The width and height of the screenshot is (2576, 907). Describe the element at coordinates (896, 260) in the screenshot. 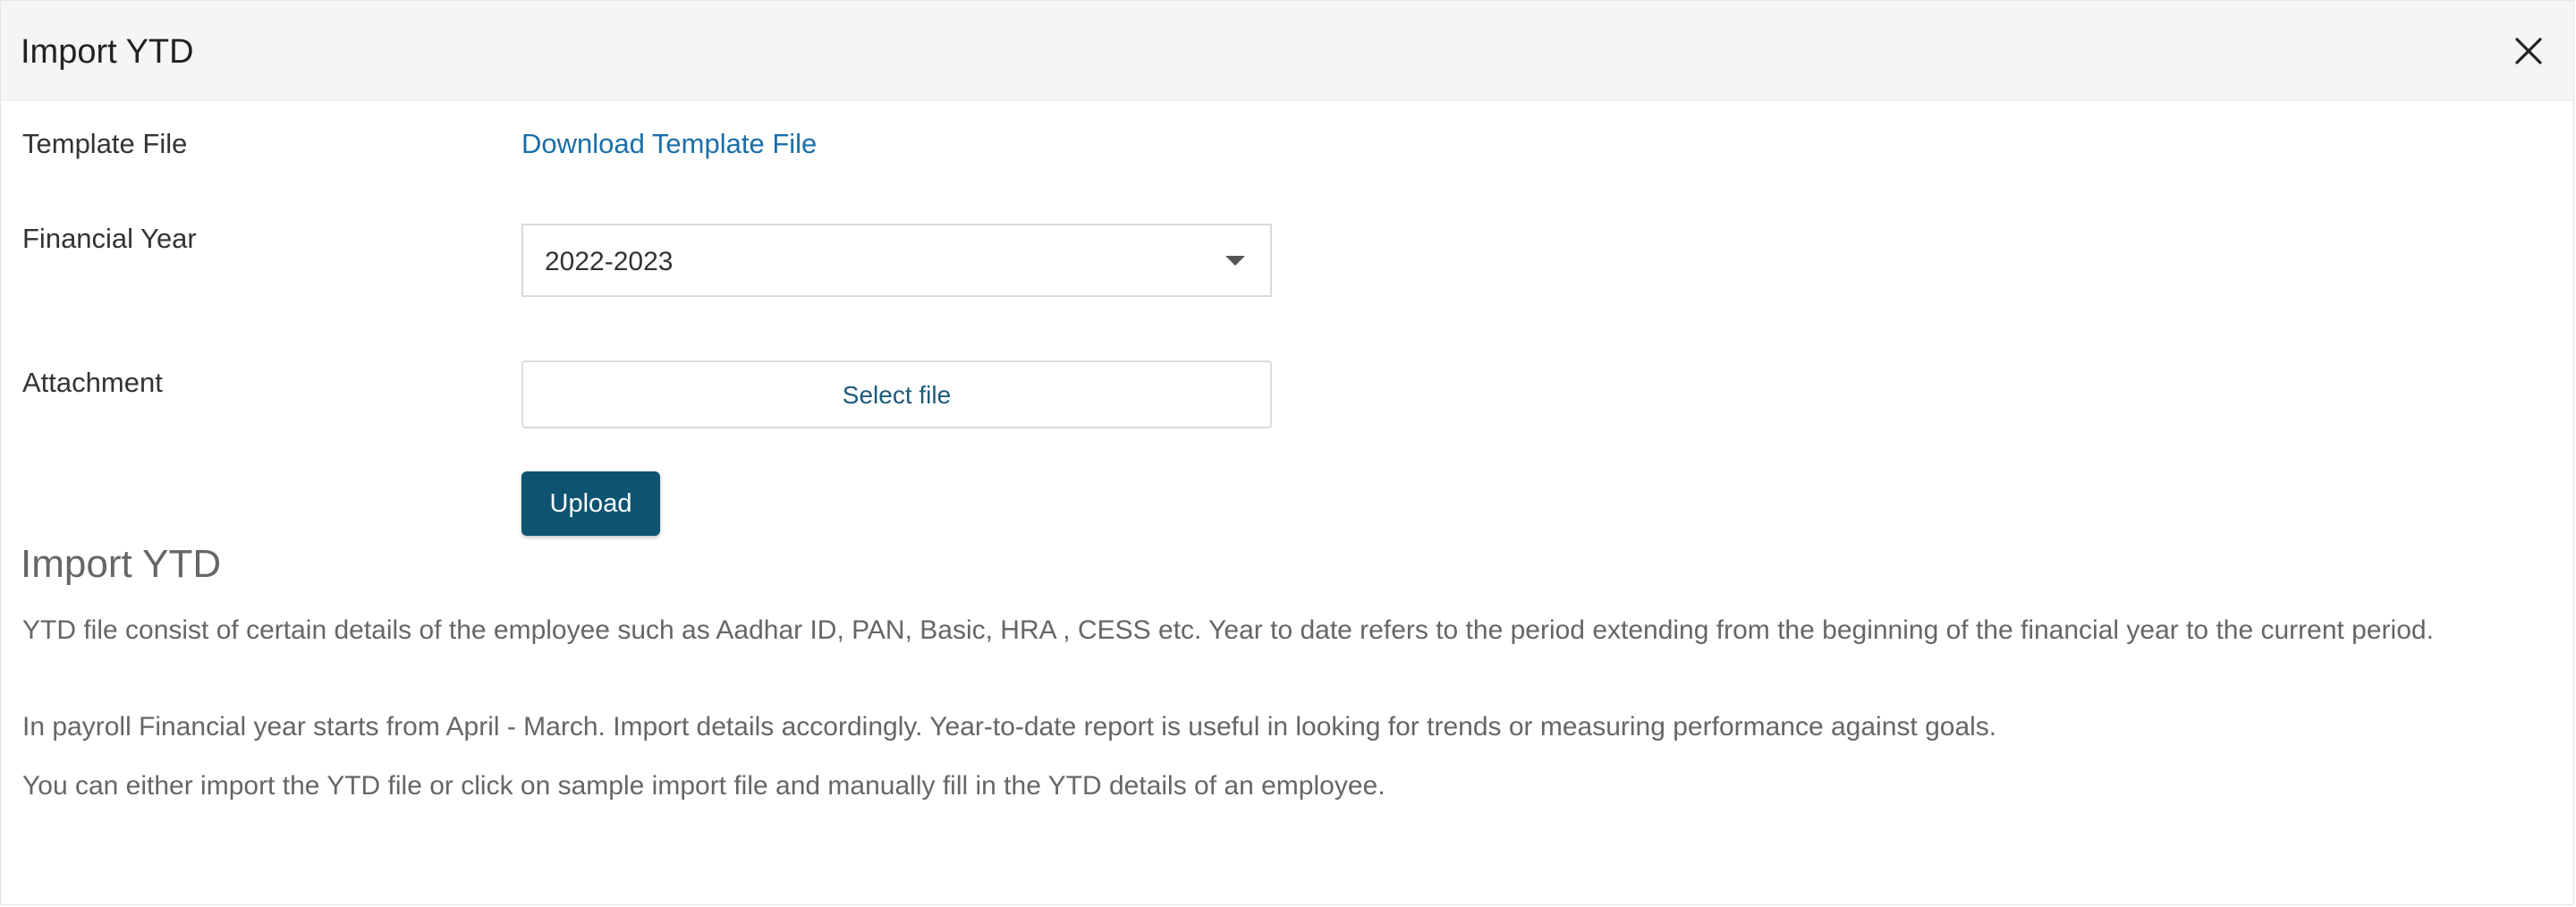

I see `financial-year-select: 2022-2023` at that location.